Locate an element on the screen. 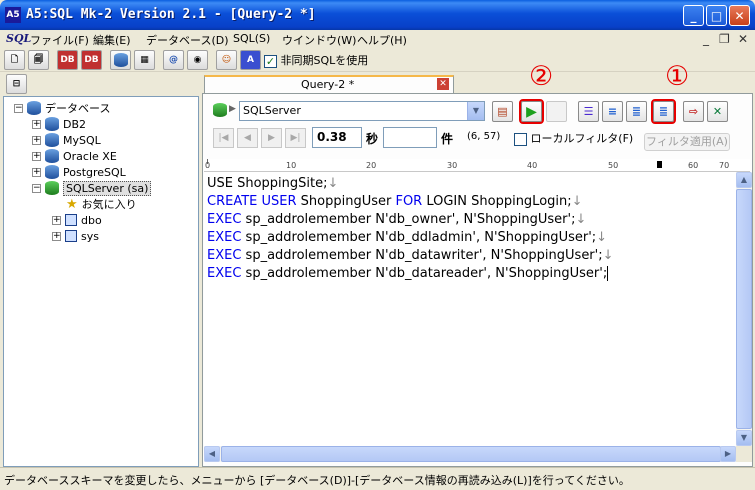  prev-icon: ◀ is located at coordinates (247, 138).